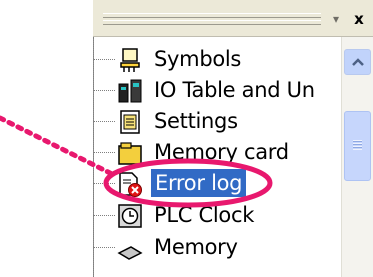 The width and height of the screenshot is (373, 277). What do you see at coordinates (199, 183) in the screenshot?
I see `tree-item-label-selected: Error log` at bounding box center [199, 183].